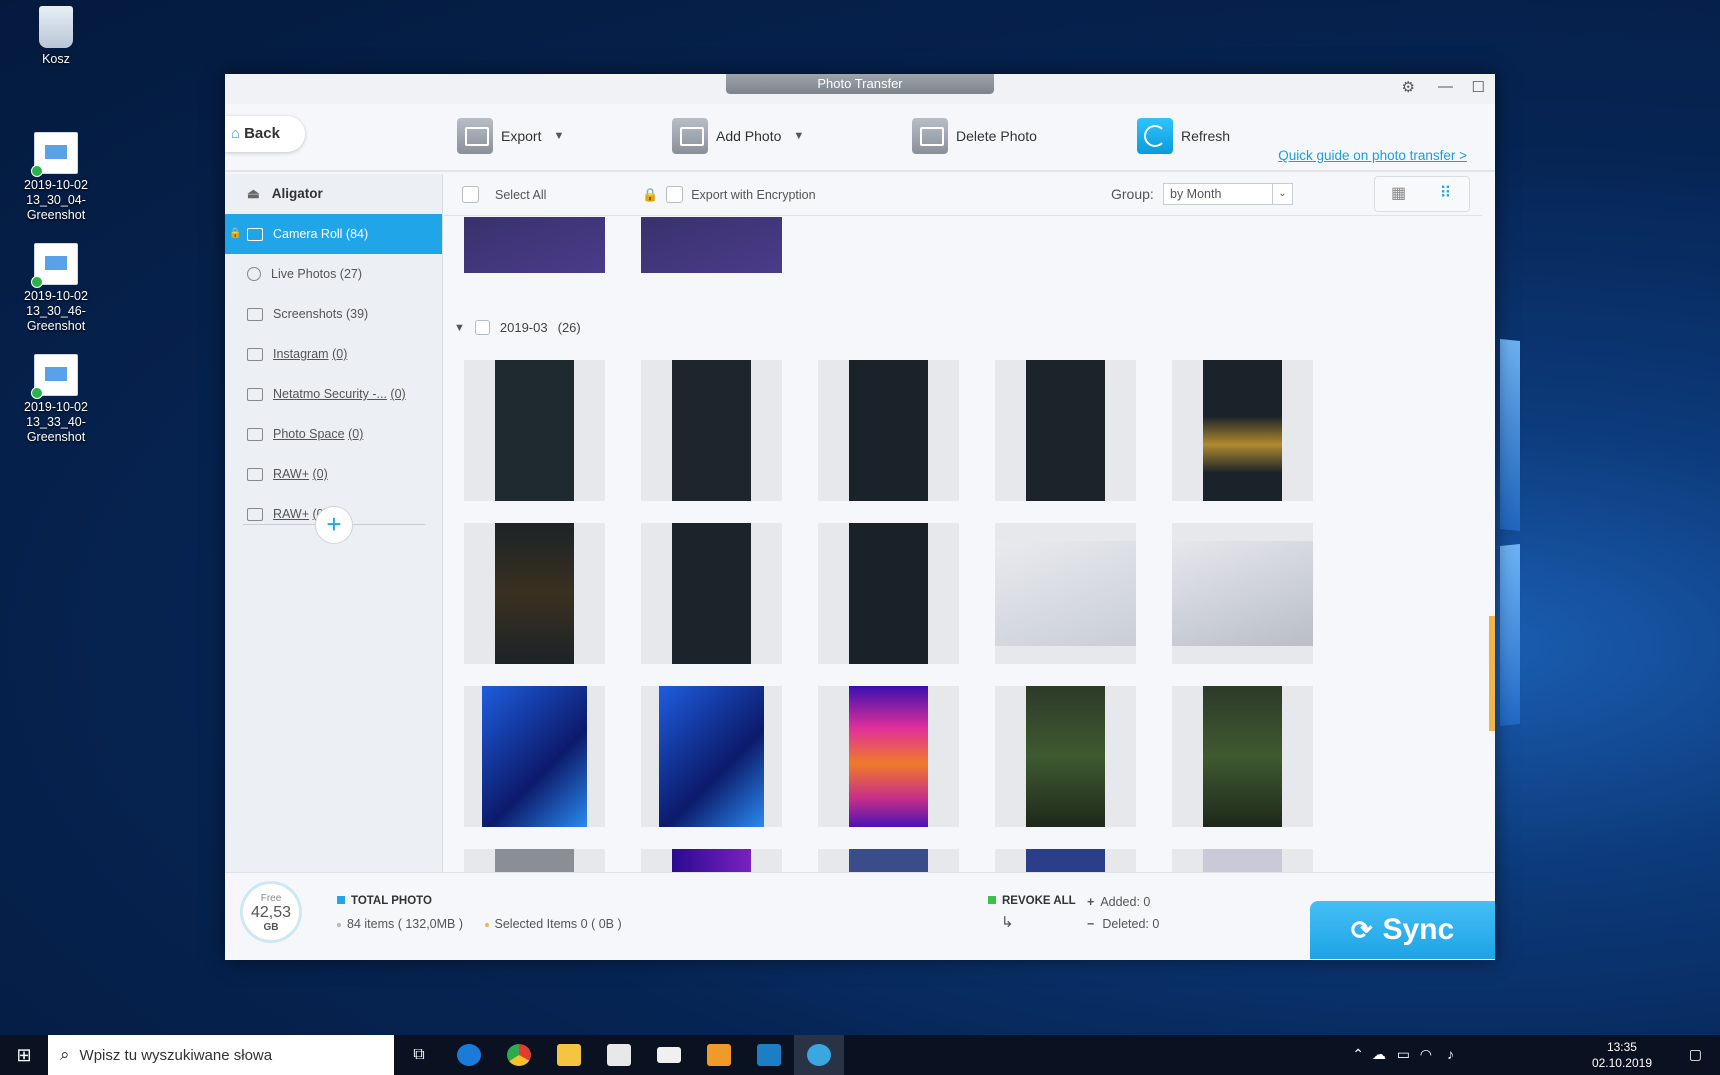  What do you see at coordinates (819, 1055) in the screenshot?
I see `photo-transfer-app-icon` at bounding box center [819, 1055].